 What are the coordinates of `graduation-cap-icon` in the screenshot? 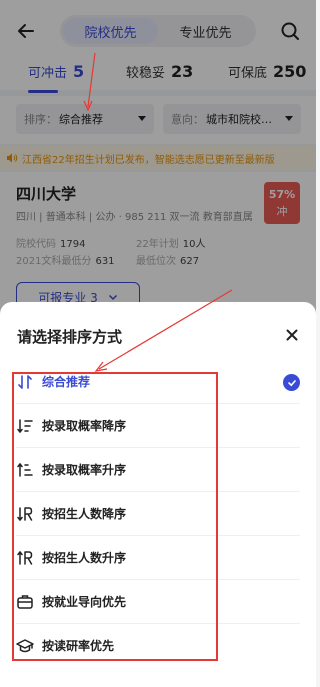 It's located at (25, 646).